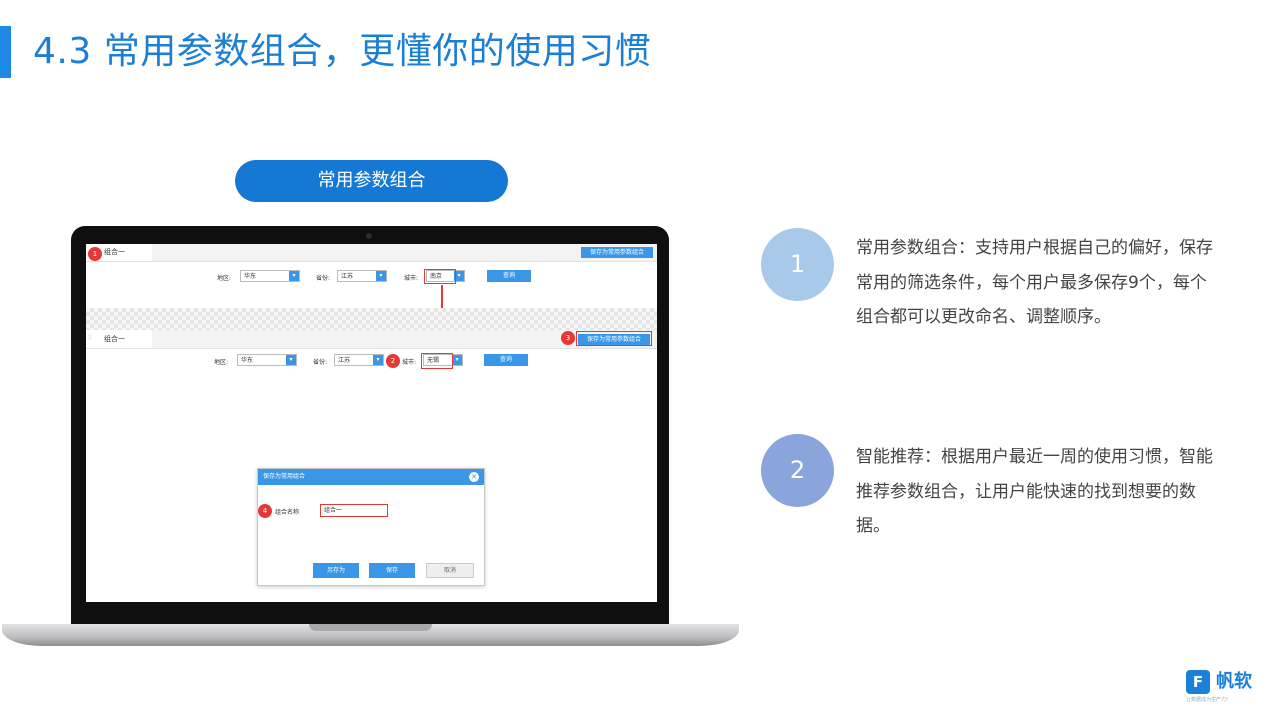 This screenshot has width=1280, height=720. I want to click on brand-mark-icon: F, so click(1198, 682).